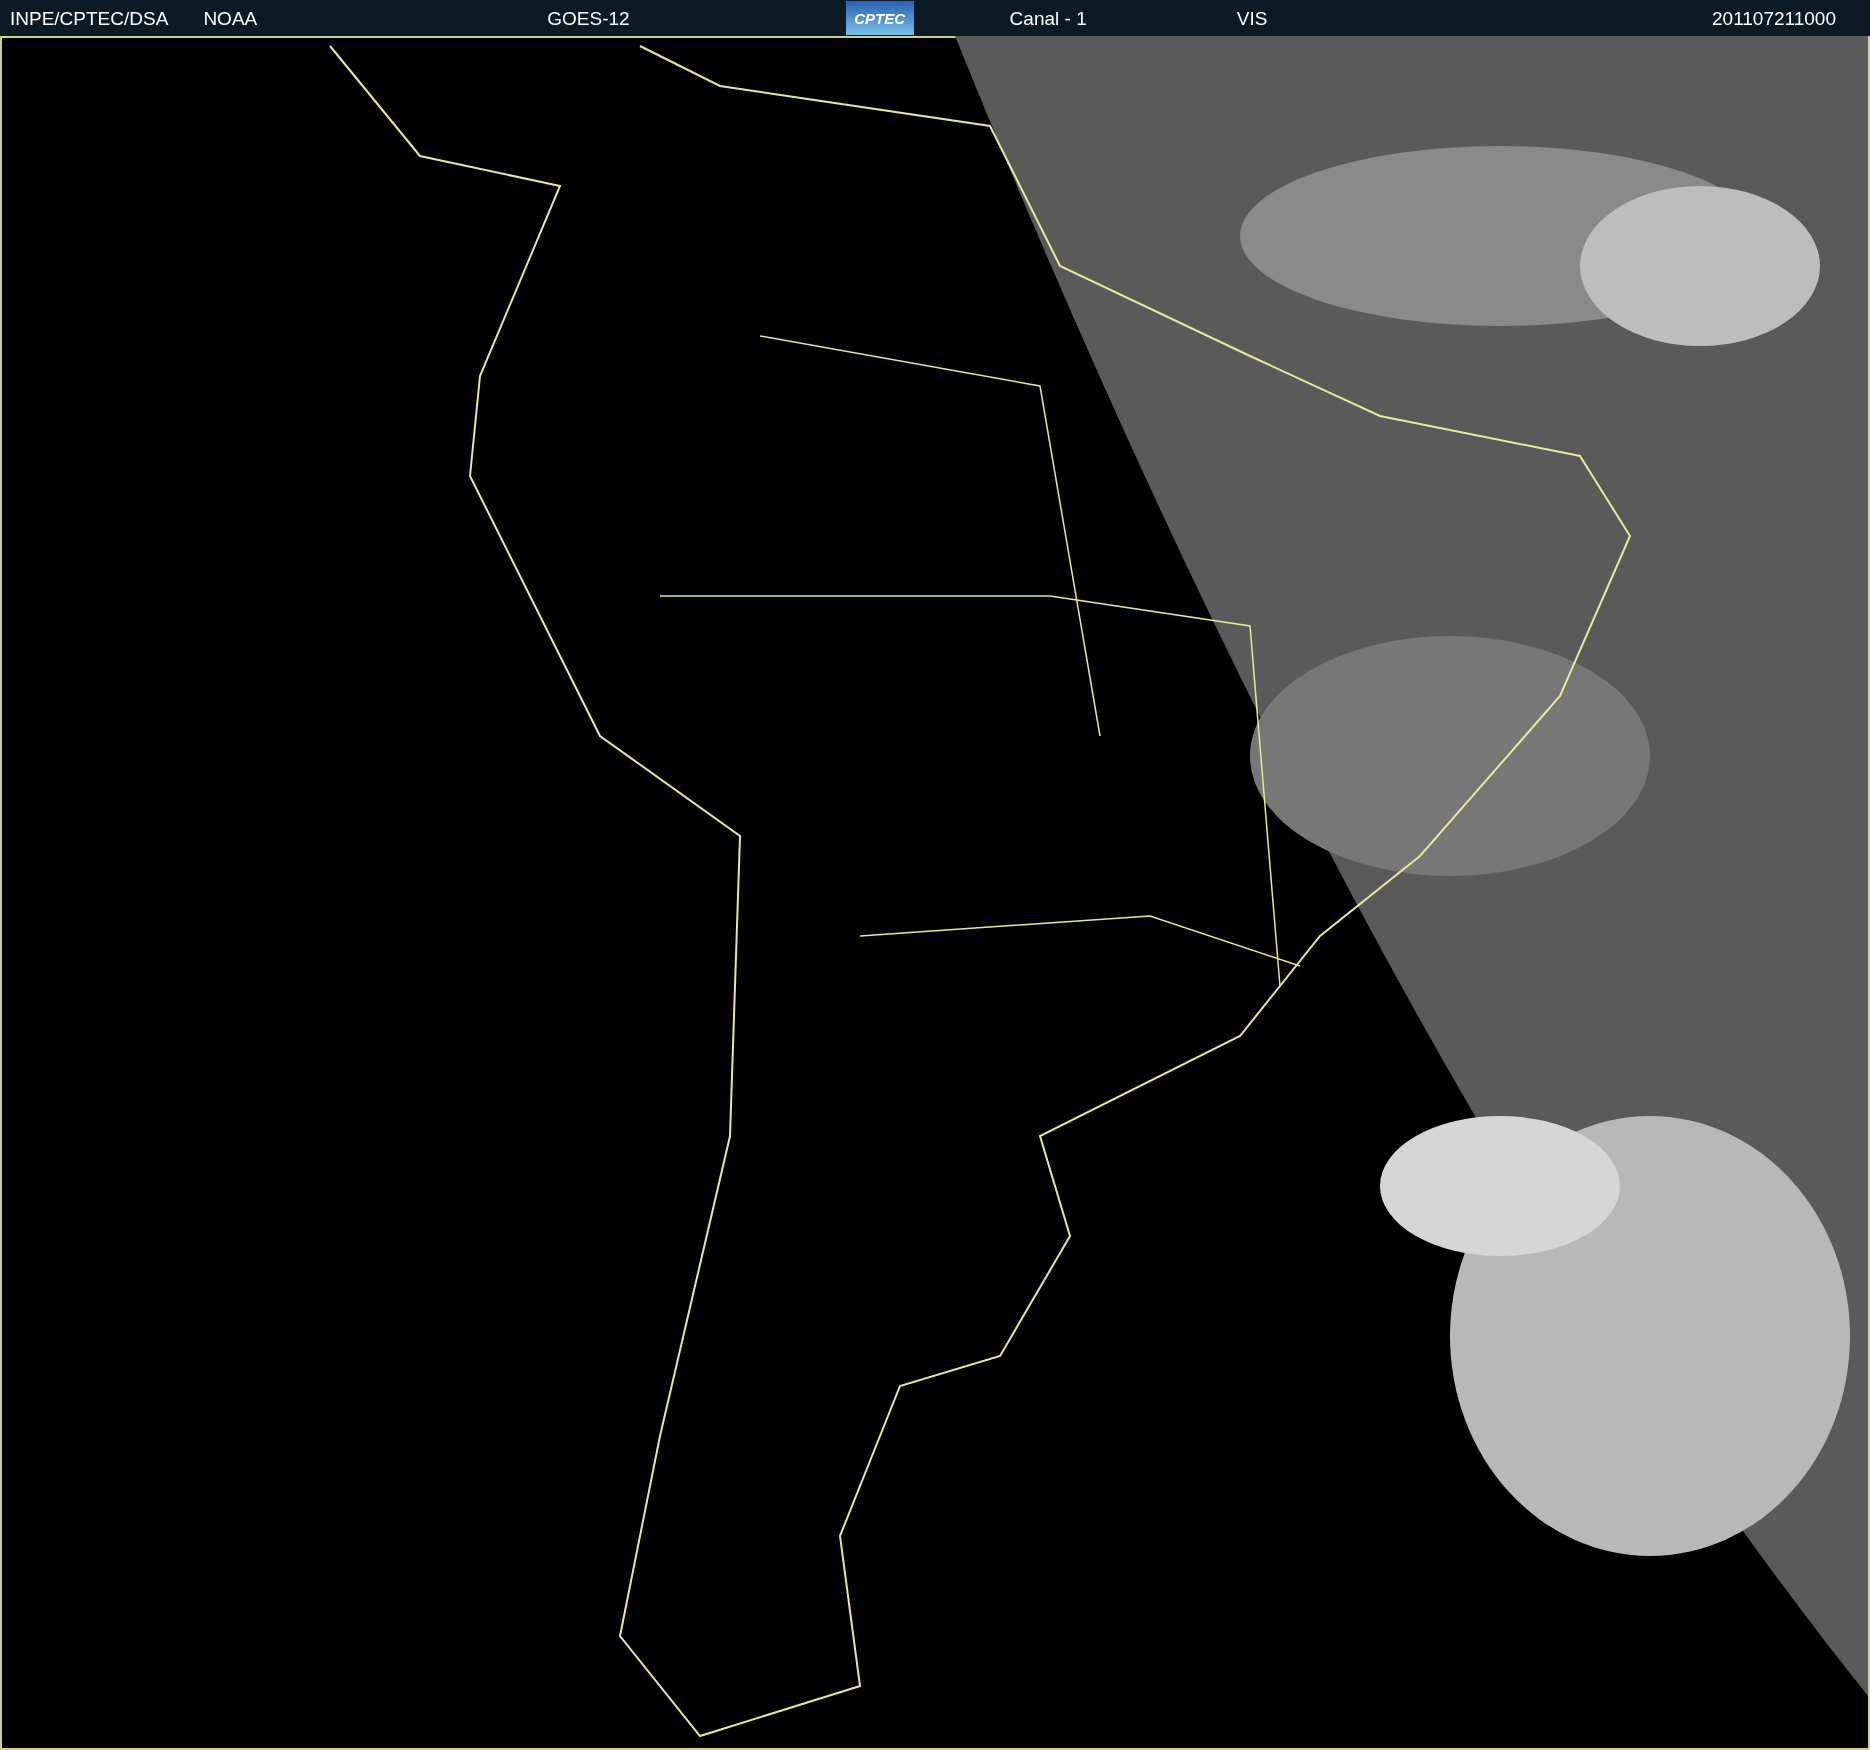  I want to click on band-label: VIS, so click(1252, 18).